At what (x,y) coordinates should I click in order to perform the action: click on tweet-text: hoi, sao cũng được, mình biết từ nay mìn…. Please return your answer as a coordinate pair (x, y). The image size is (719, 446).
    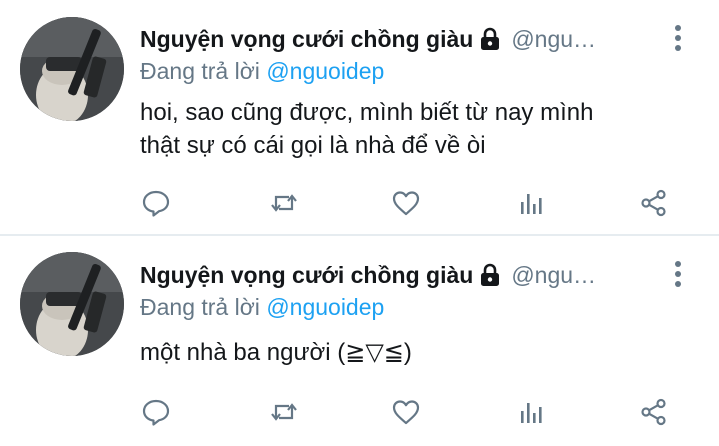
    Looking at the image, I should click on (420, 129).